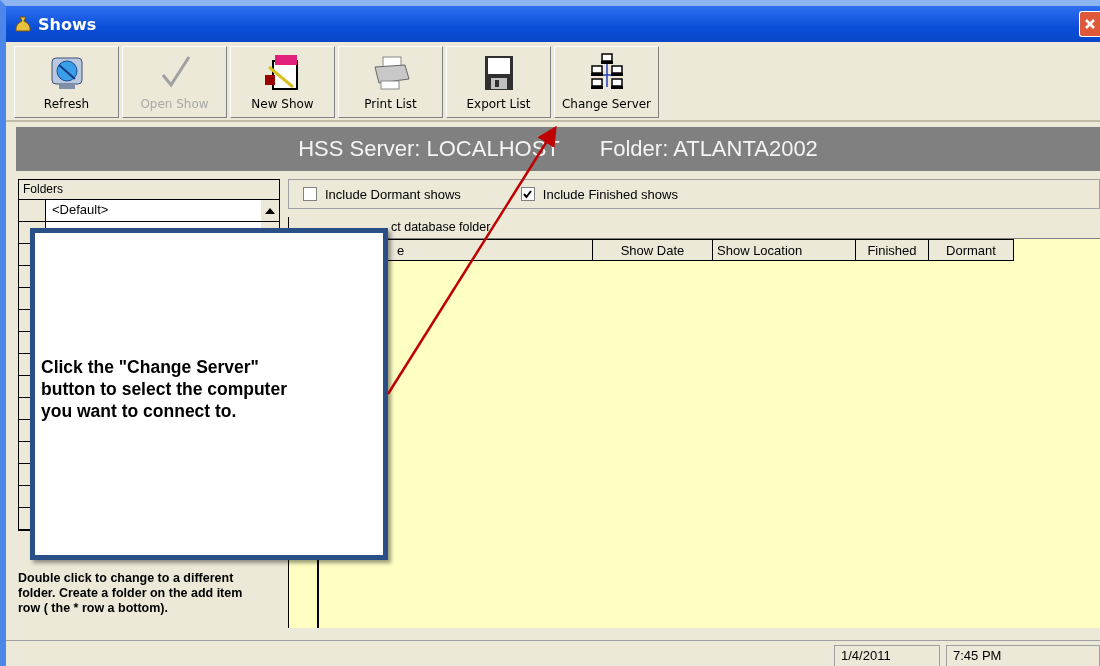  What do you see at coordinates (390, 82) in the screenshot?
I see `toolbar-button: Print List` at bounding box center [390, 82].